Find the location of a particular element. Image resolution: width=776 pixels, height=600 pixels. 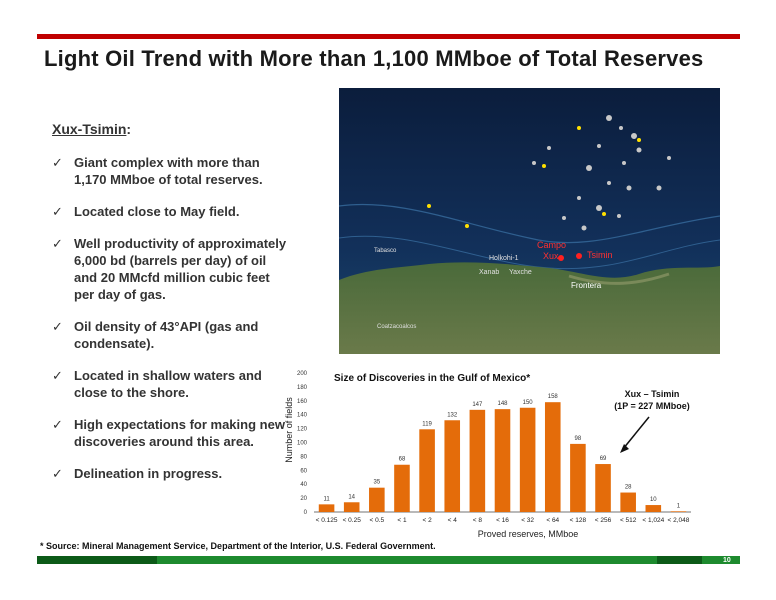

footer-bar is located at coordinates (388, 560).